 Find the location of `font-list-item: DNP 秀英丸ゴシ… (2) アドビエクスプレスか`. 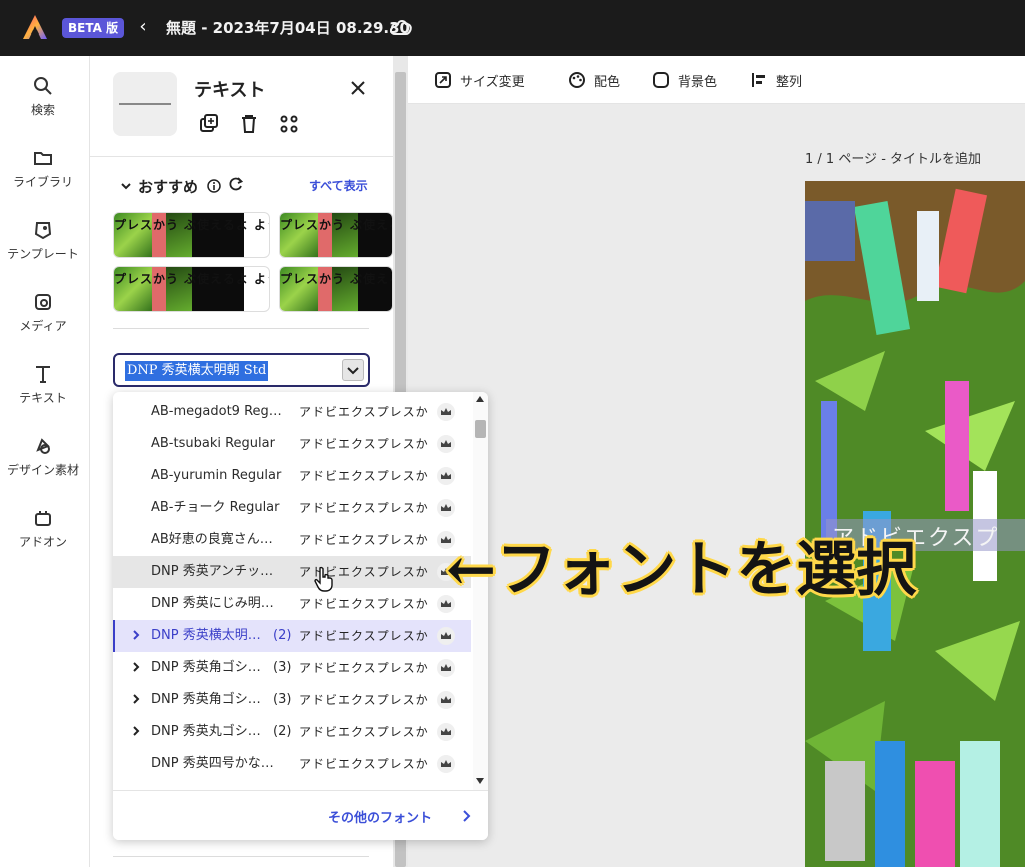

font-list-item: DNP 秀英丸ゴシ… (2) アドビエクスプレスか is located at coordinates (292, 732).